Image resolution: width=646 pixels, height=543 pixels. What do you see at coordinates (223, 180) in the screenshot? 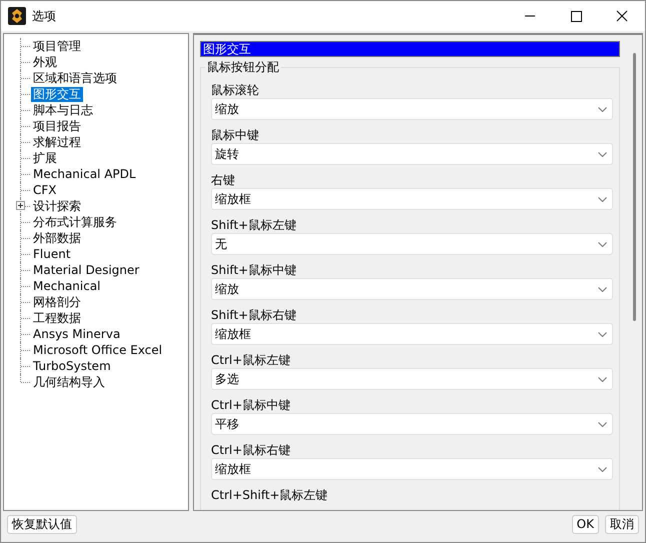
I see `field-label: 右键` at bounding box center [223, 180].